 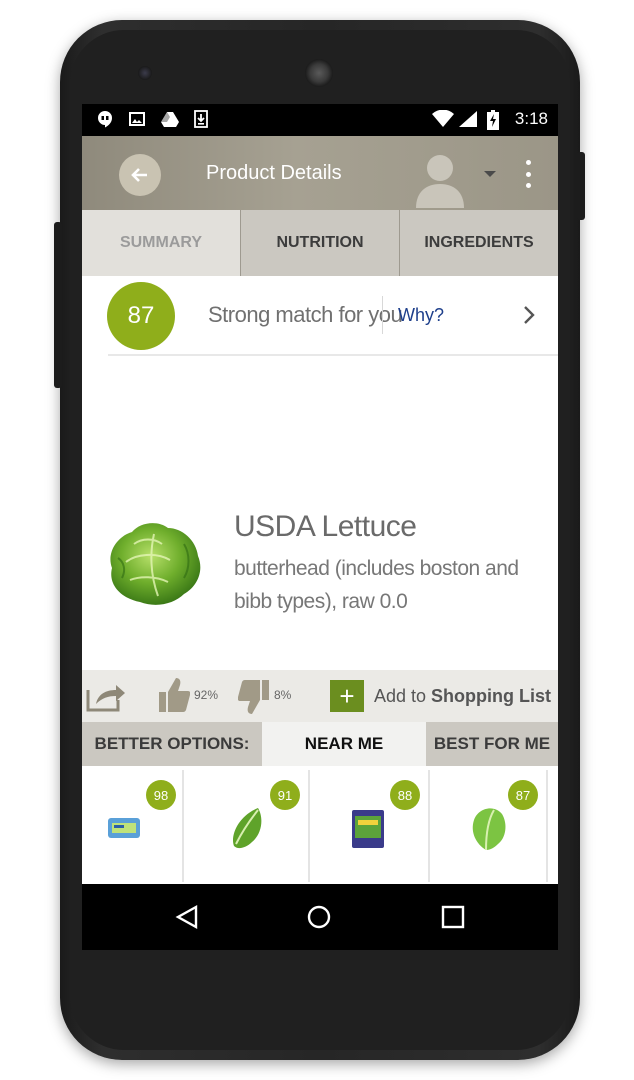 What do you see at coordinates (285, 795) in the screenshot?
I see `score-badge: 91` at bounding box center [285, 795].